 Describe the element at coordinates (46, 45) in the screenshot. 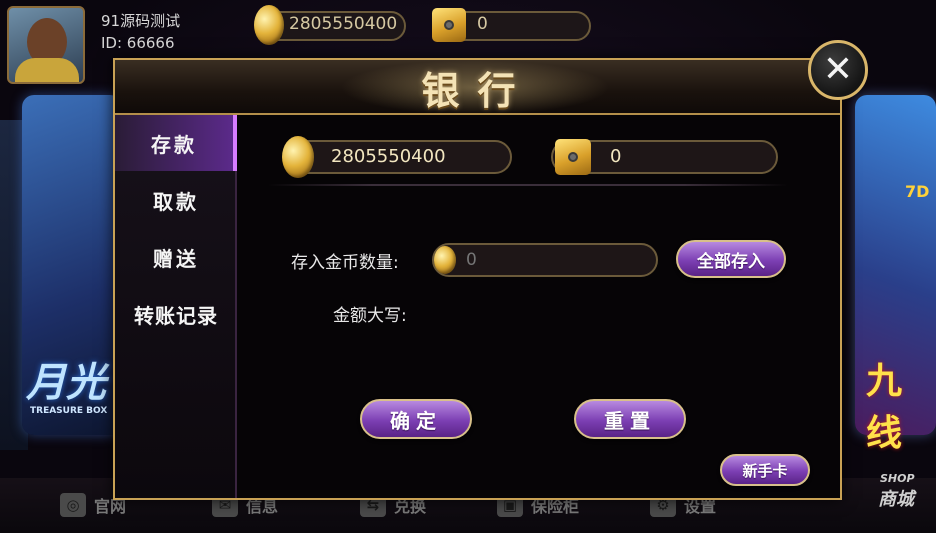

I see `avatar` at that location.